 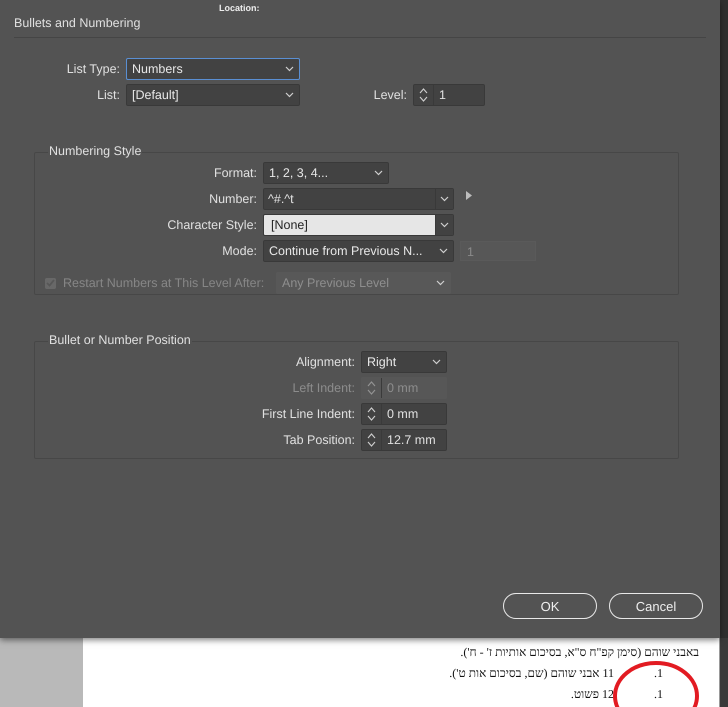 I want to click on field-label: Alignment:, so click(x=325, y=362).